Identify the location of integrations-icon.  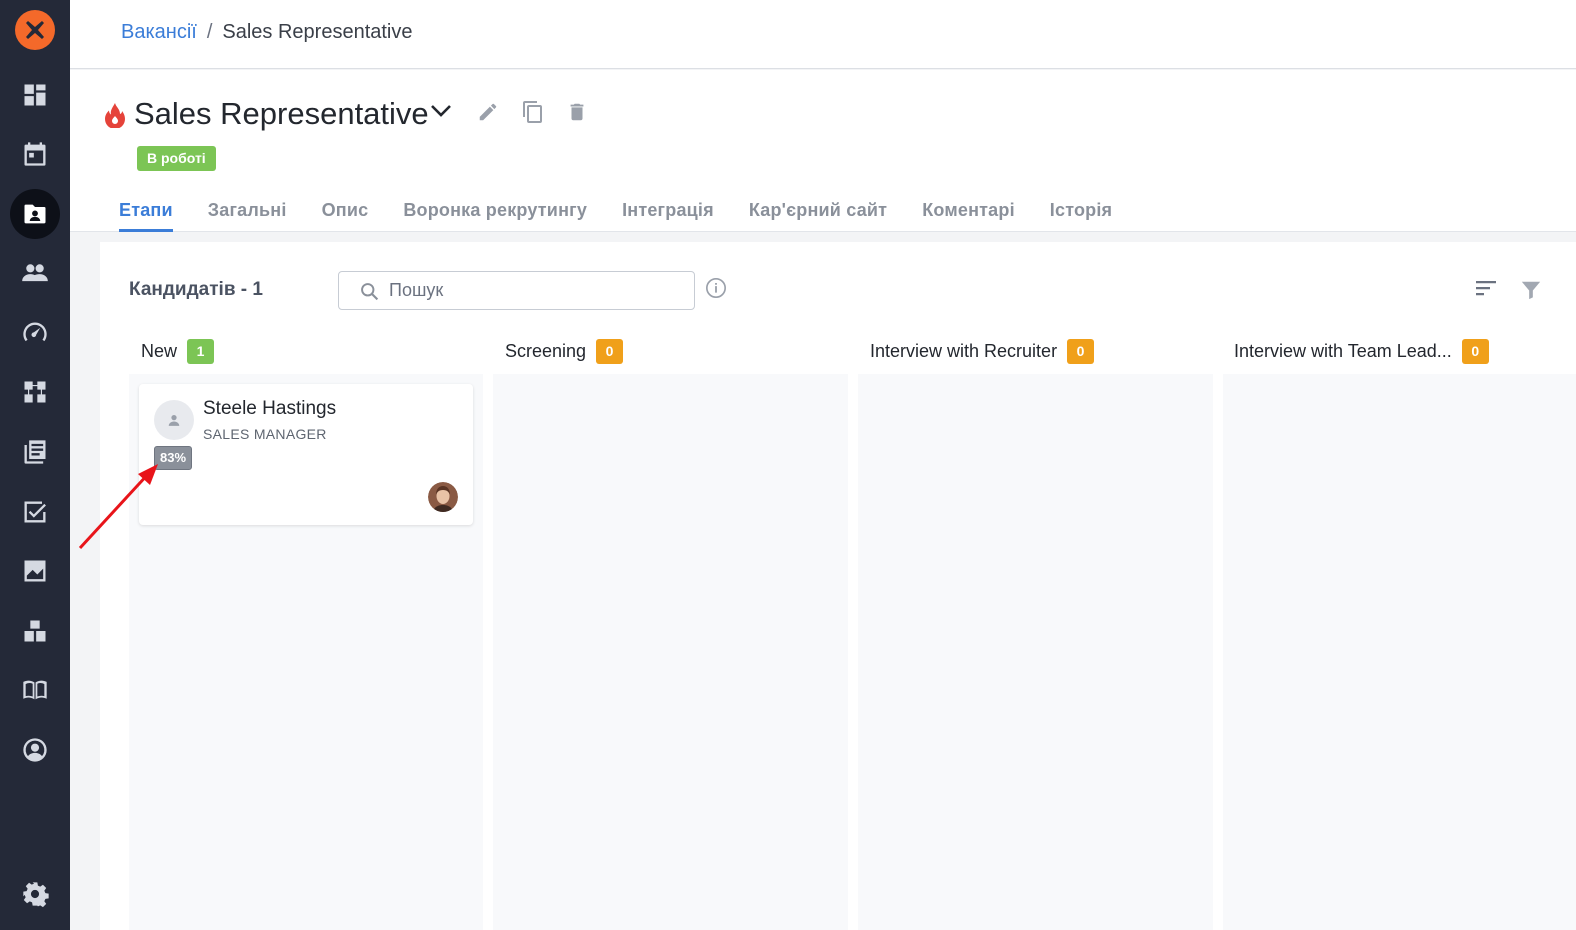
(35, 631).